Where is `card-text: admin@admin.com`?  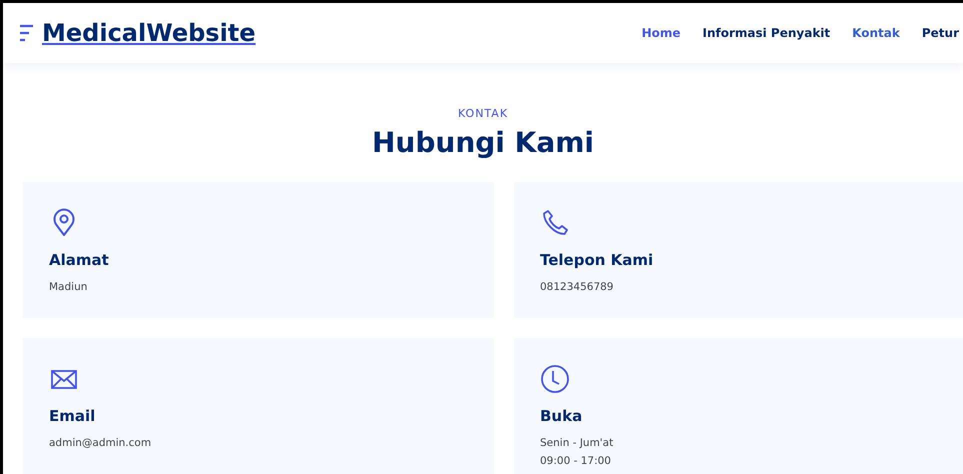
card-text: admin@admin.com is located at coordinates (100, 443).